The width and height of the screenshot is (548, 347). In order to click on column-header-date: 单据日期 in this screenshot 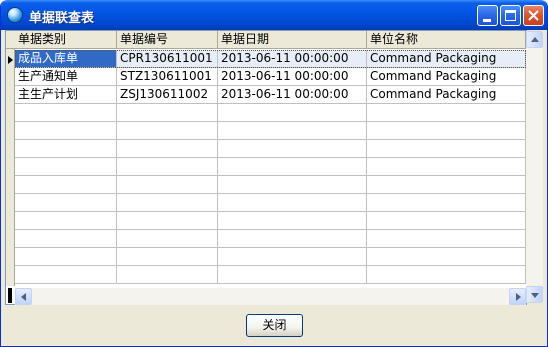, I will do `click(292, 40)`.